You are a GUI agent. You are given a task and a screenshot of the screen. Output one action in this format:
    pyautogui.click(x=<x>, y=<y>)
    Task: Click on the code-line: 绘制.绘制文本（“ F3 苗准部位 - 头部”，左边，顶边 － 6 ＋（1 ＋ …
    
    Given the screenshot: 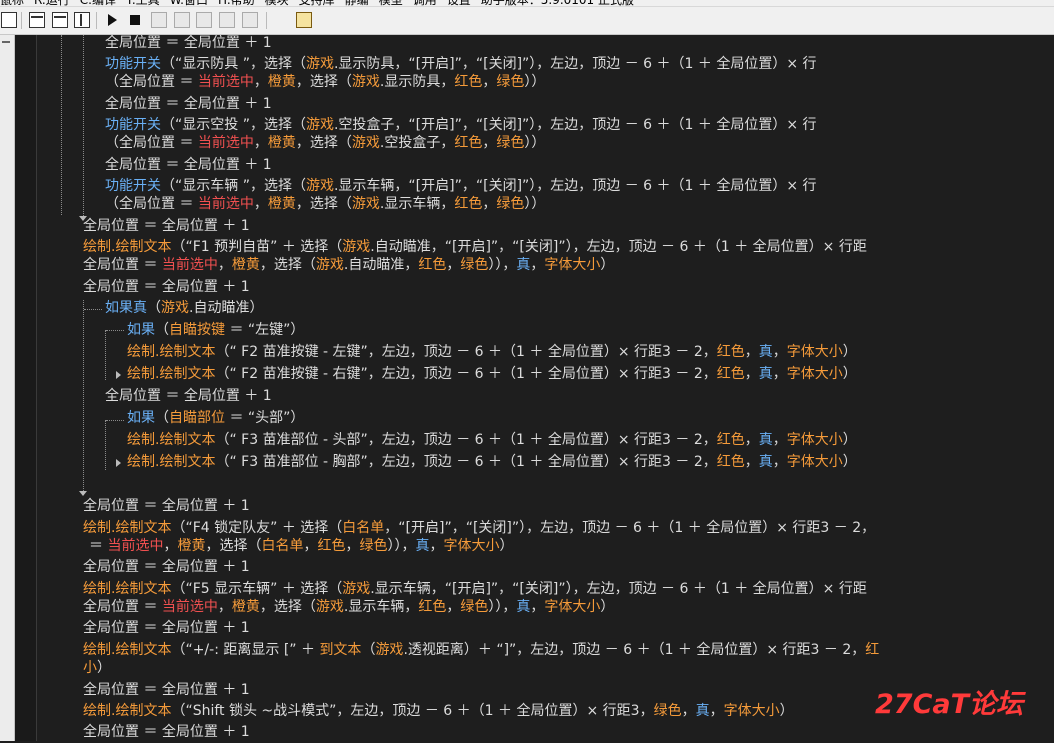 What is the action you would take?
    pyautogui.click(x=492, y=440)
    